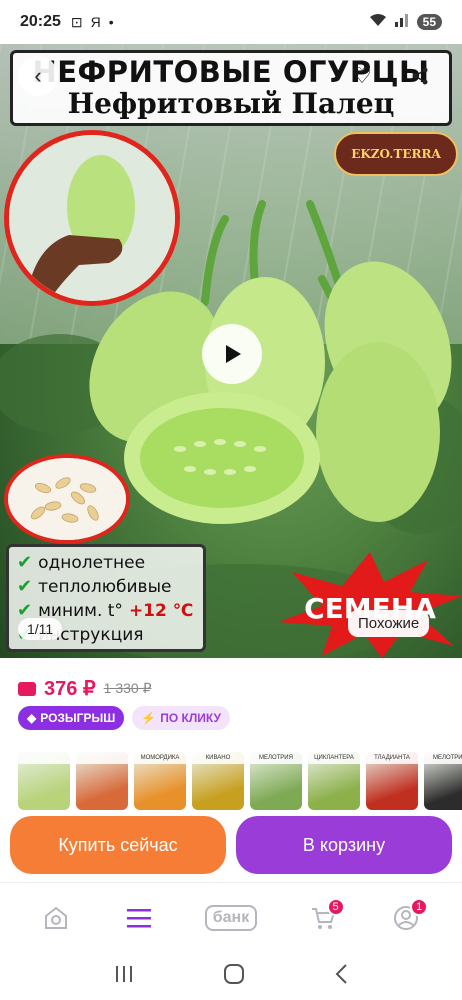  I want to click on thumb-label: КИВАНО, so click(218, 758).